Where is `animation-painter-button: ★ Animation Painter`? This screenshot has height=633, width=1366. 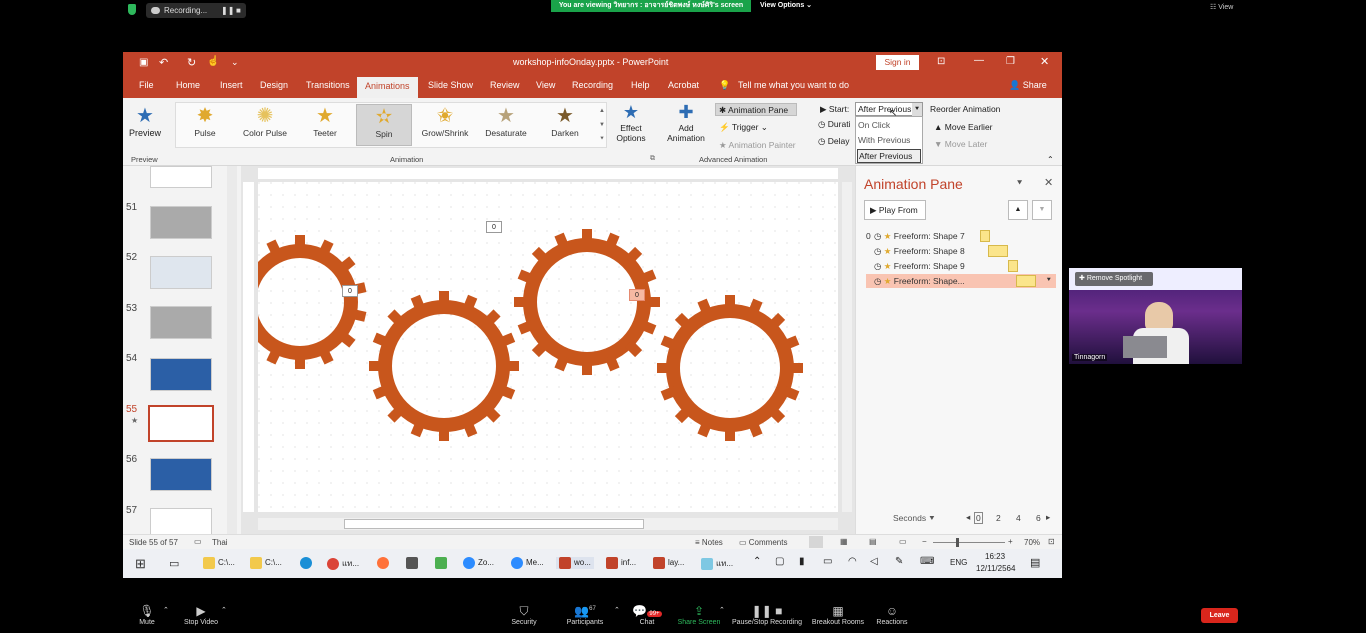 animation-painter-button: ★ Animation Painter is located at coordinates (757, 145).